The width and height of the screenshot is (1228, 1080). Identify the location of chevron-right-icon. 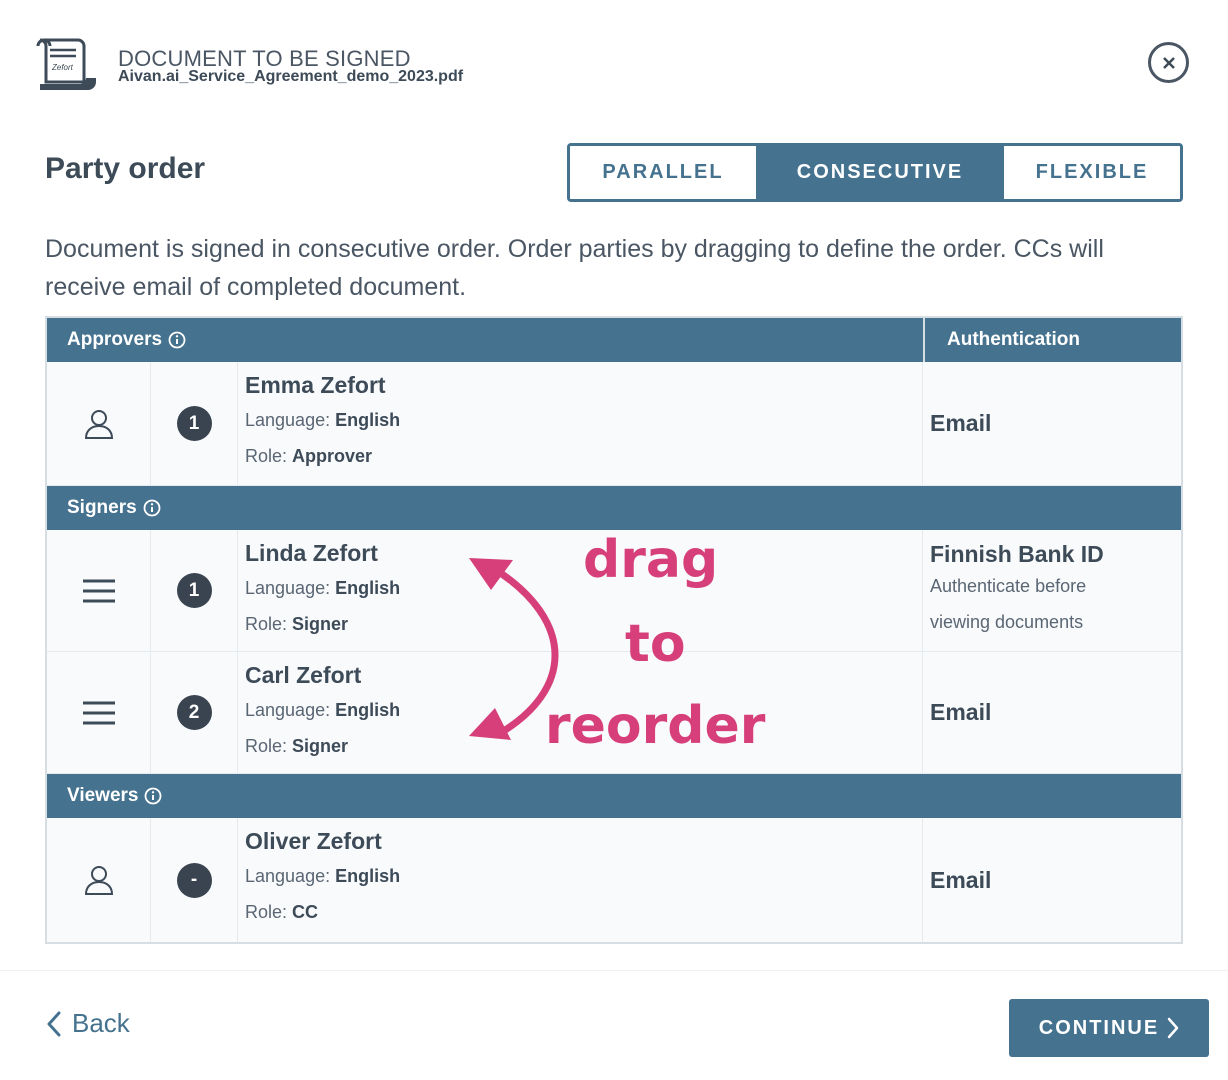
(1173, 1028).